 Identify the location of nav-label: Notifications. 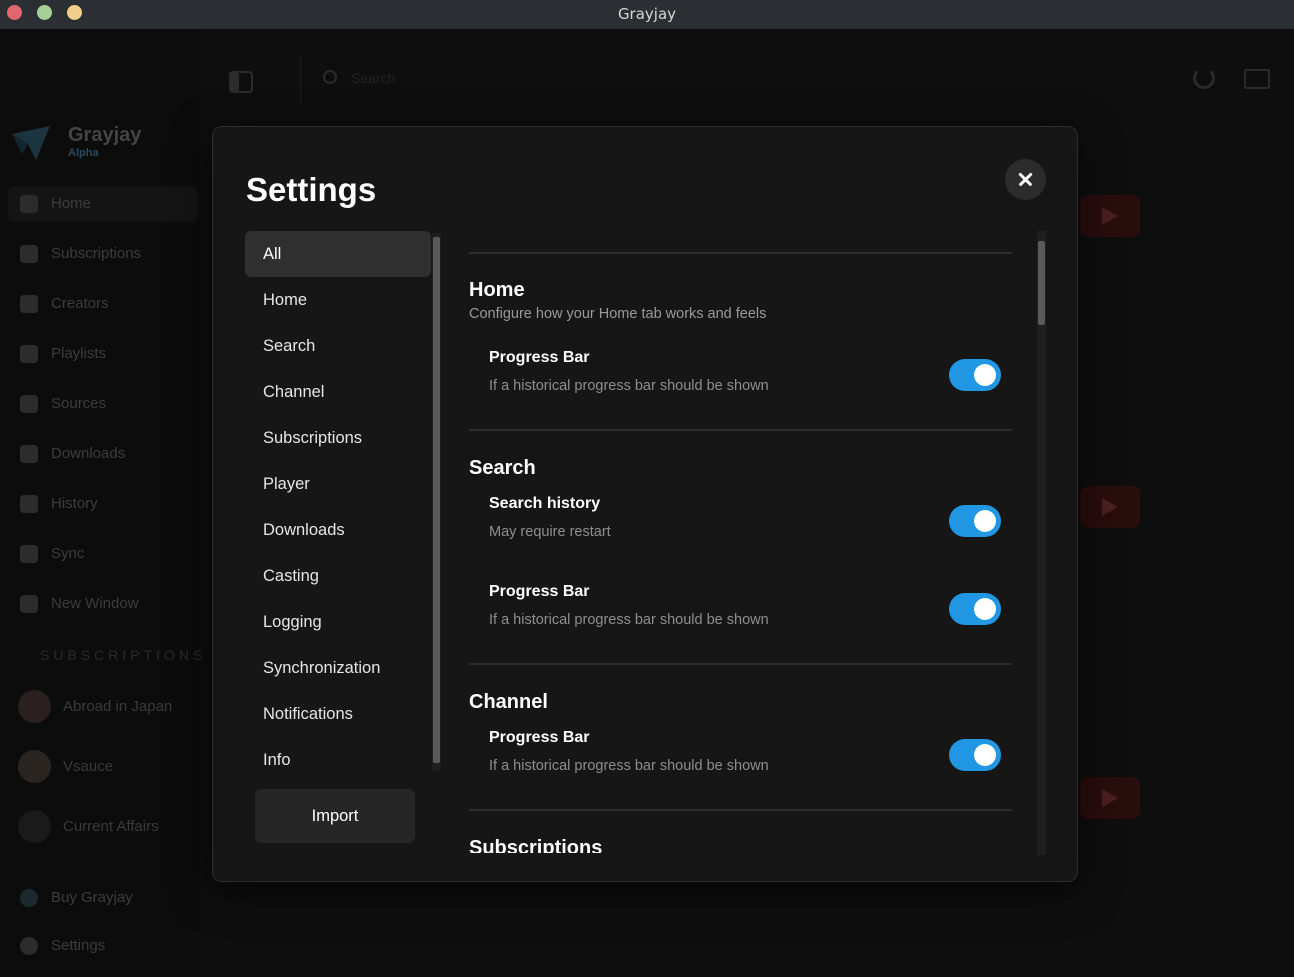
(308, 714).